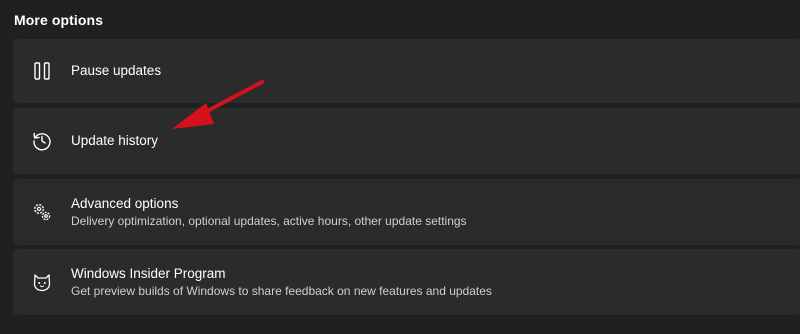  Describe the element at coordinates (148, 273) in the screenshot. I see `option-title: Windows Insider Program` at that location.